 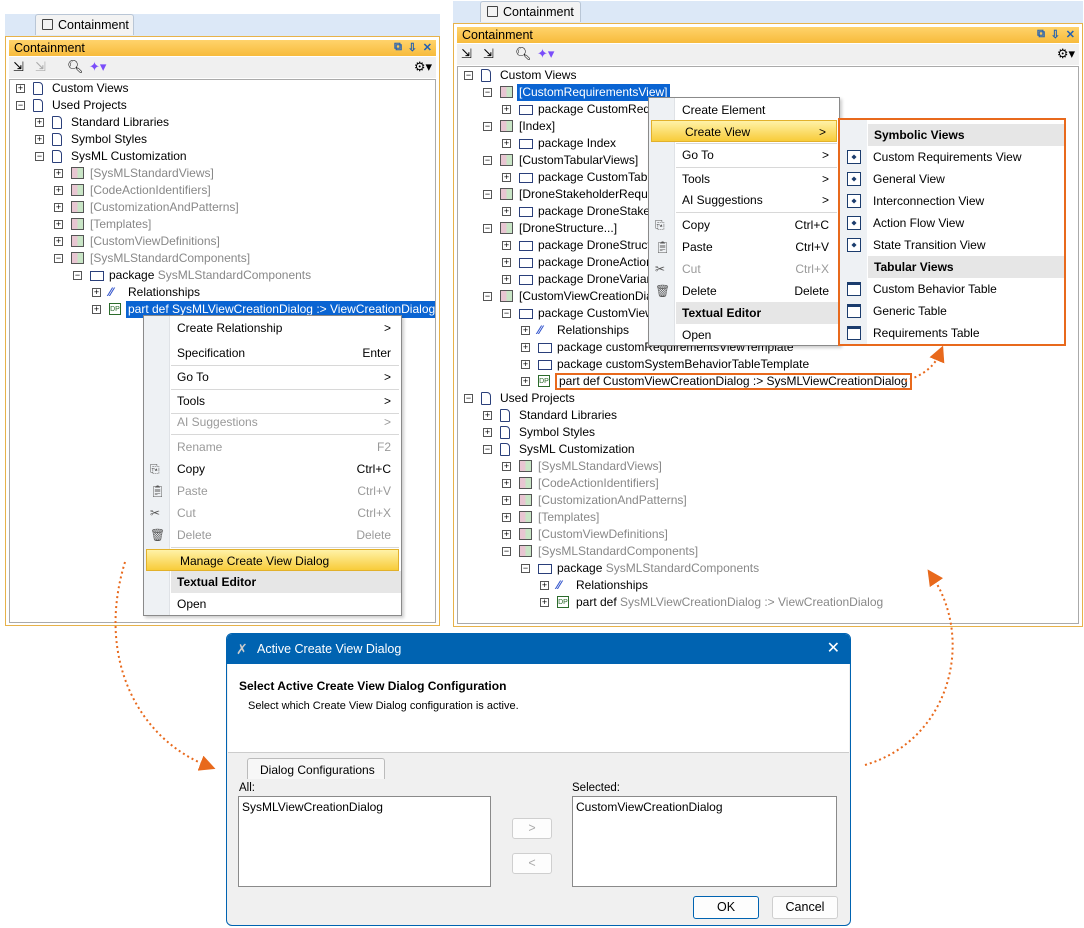 What do you see at coordinates (924, 363) in the screenshot?
I see `arrow-to-submenu` at bounding box center [924, 363].